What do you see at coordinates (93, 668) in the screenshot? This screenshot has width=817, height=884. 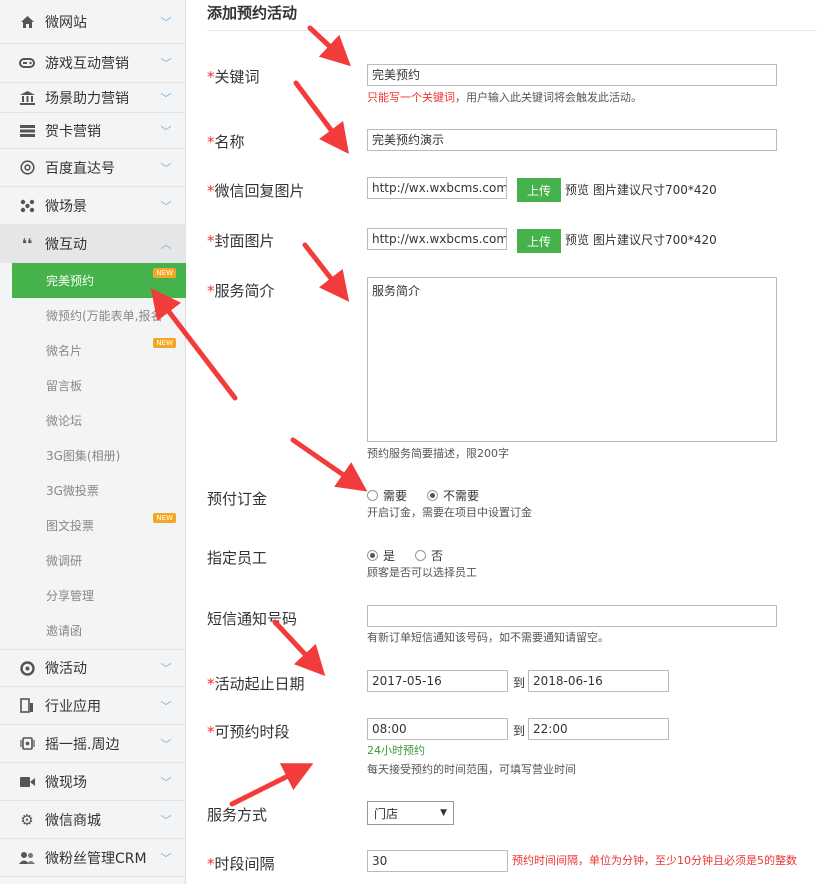 I see `sidebar-item-activity: 微活动 ﹀` at bounding box center [93, 668].